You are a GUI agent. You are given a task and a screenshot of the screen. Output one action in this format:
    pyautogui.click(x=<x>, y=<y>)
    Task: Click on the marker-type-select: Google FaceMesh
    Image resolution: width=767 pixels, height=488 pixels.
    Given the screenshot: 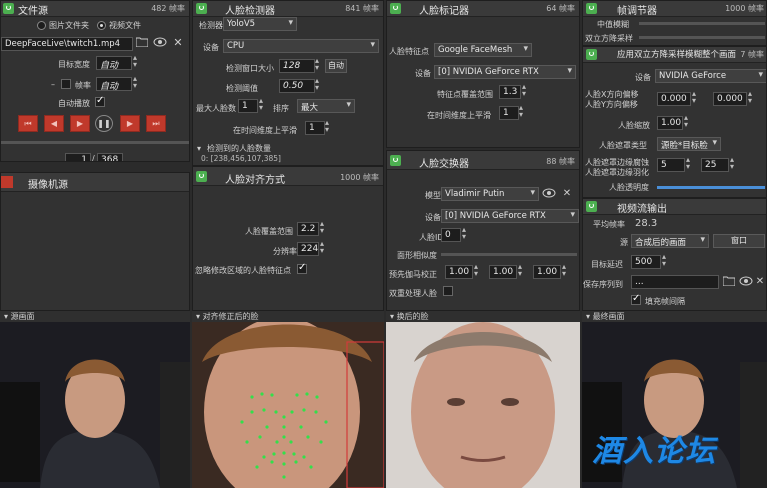 What is the action you would take?
    pyautogui.click(x=483, y=50)
    